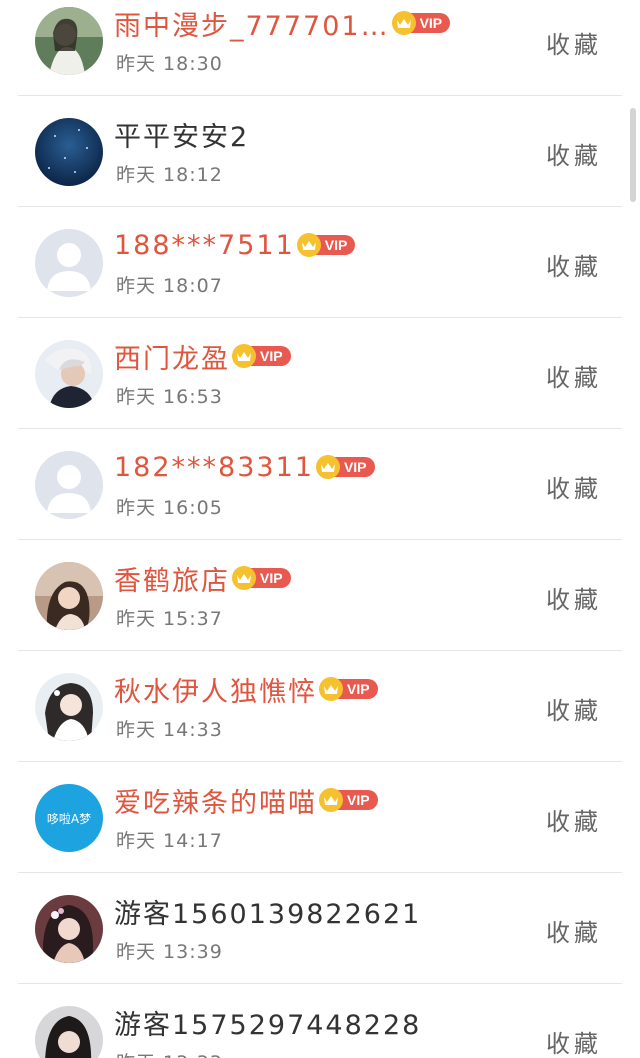 Image resolution: width=640 pixels, height=1058 pixels. I want to click on visit-time: 昨天 16:53, so click(169, 397).